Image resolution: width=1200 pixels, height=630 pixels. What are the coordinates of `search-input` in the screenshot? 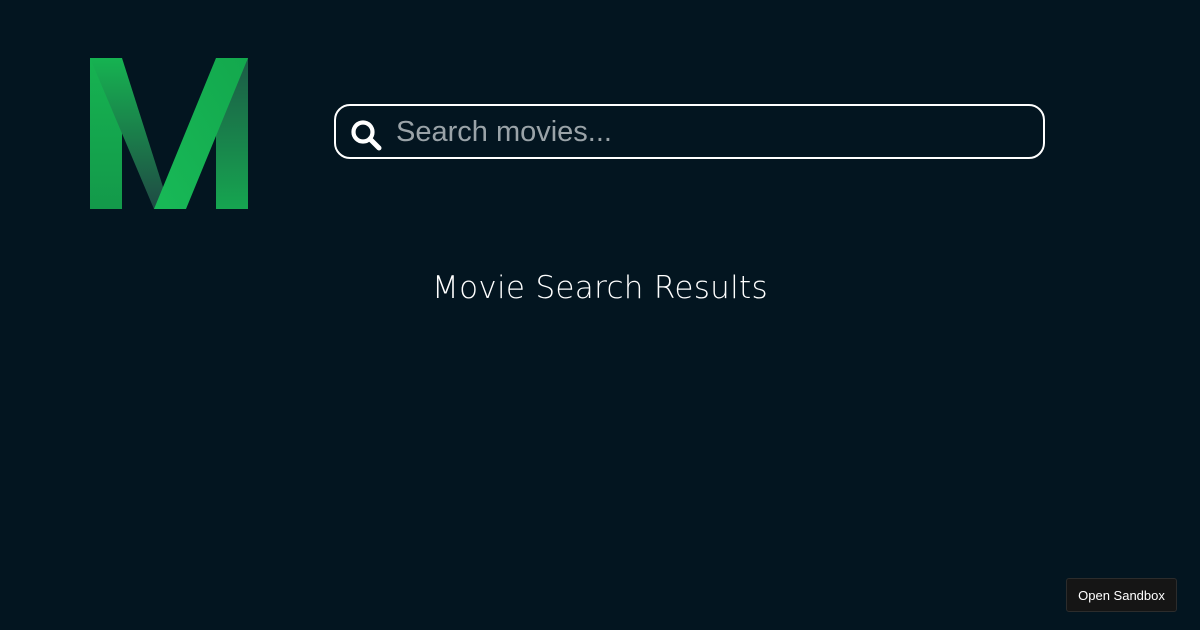 It's located at (716, 132).